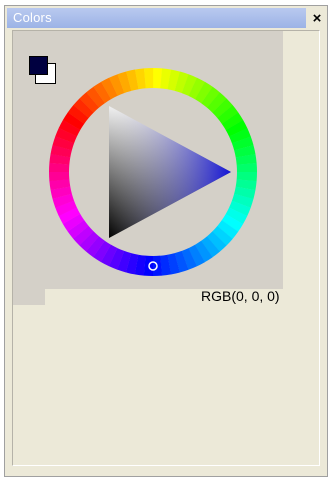 The height and width of the screenshot is (481, 331). I want to click on rgb-readout: RGB(0, 0, 0), so click(240, 296).